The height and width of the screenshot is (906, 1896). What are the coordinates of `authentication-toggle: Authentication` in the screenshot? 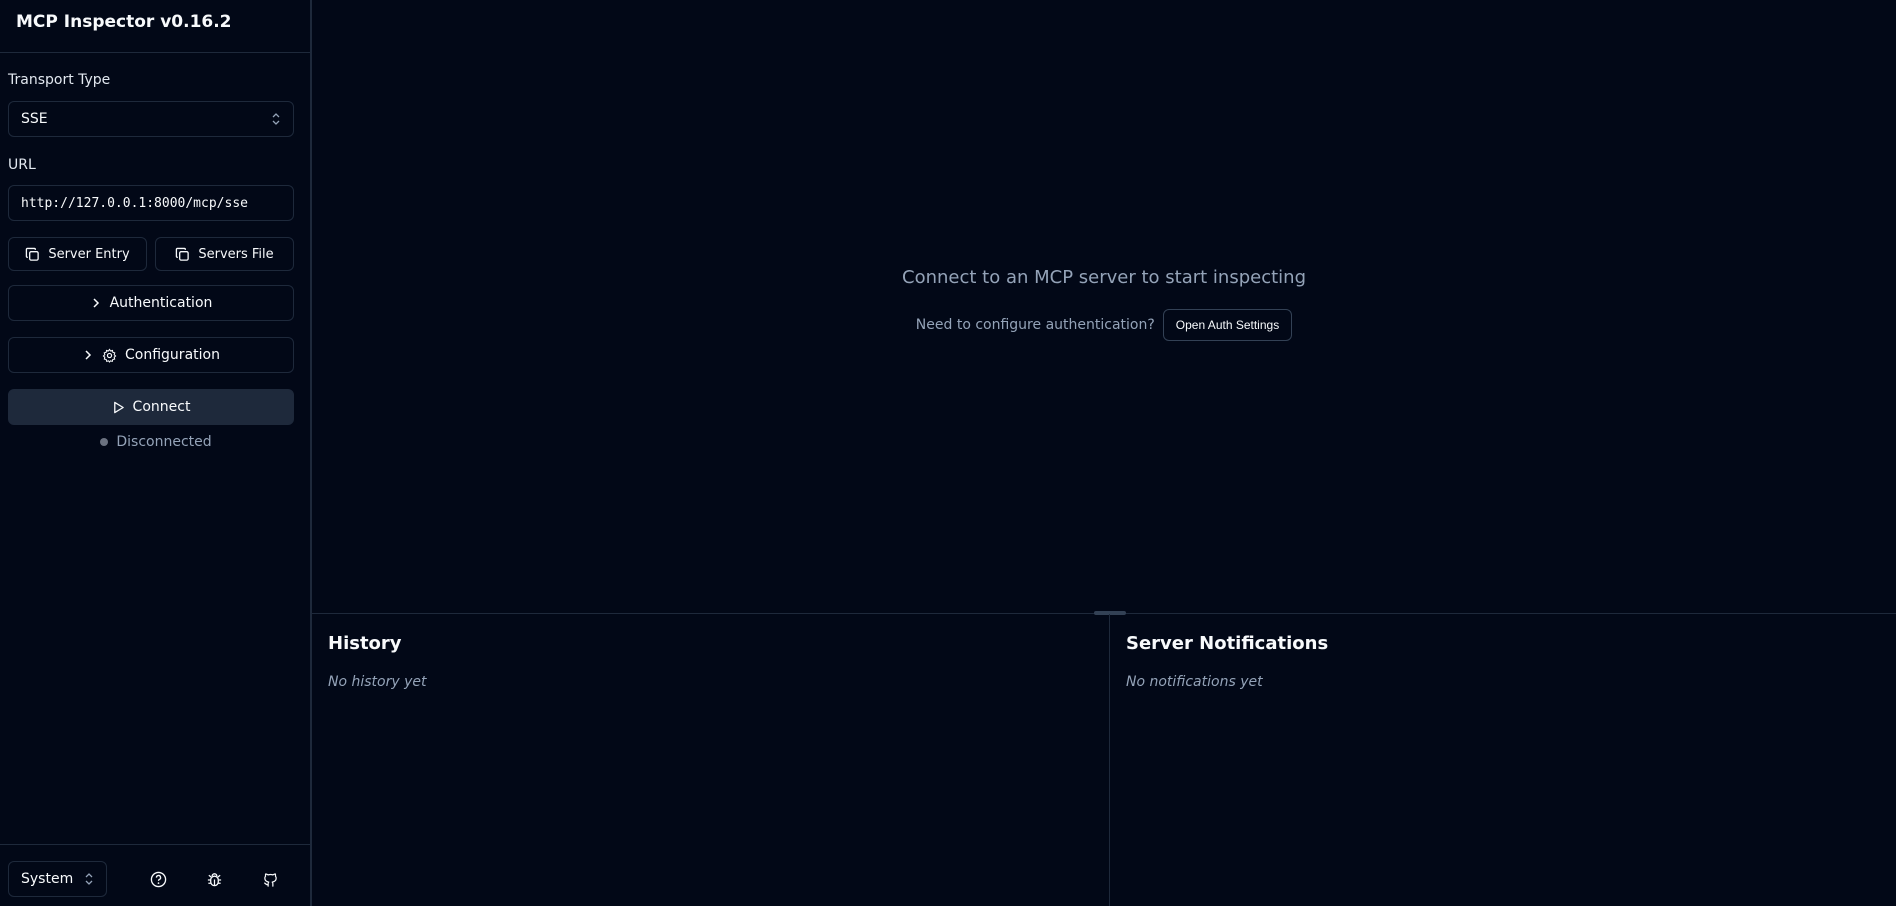 It's located at (151, 303).